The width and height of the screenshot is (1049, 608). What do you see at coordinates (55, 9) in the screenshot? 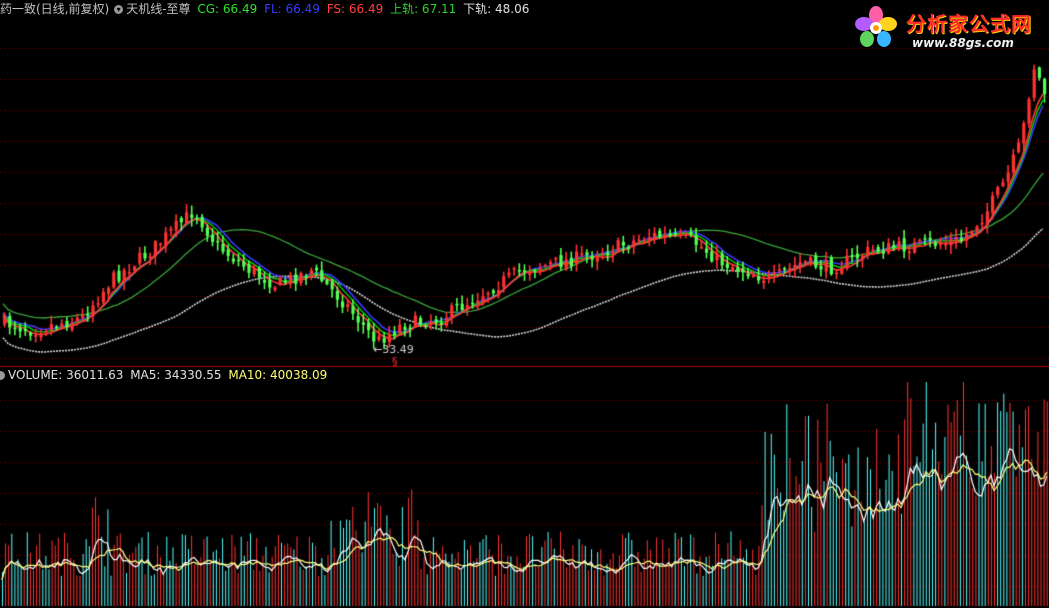
I see `stock-name: 药一致(日线,前复权)` at bounding box center [55, 9].